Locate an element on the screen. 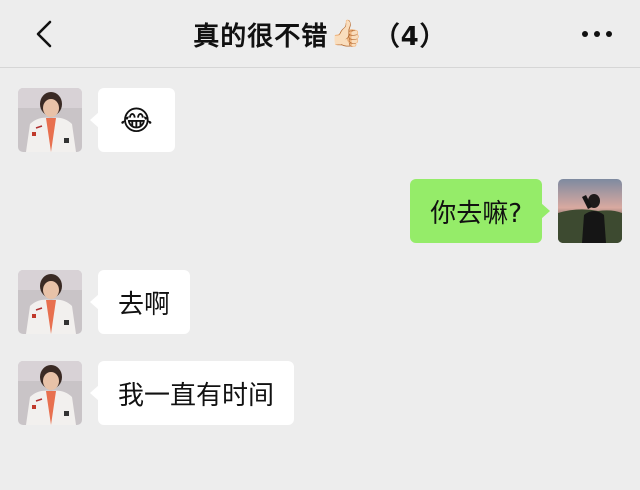 The height and width of the screenshot is (490, 640). message-bubble: 你去嘛? is located at coordinates (480, 211).